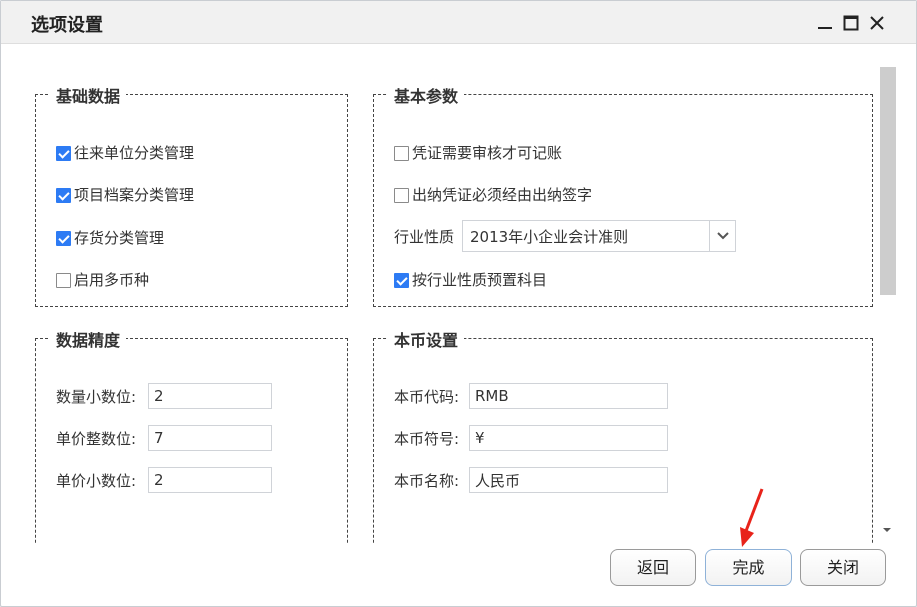  I want to click on checkbox-cashier-sign: 出纳凭证必须经由出纳签字, so click(493, 195).